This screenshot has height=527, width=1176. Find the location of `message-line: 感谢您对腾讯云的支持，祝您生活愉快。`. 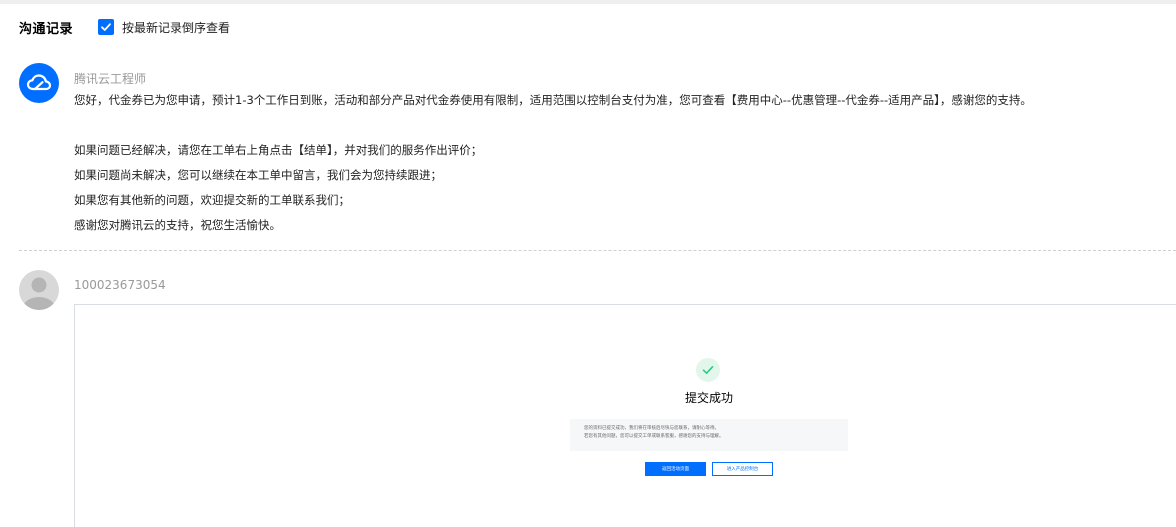

message-line: 感谢您对腾讯云的支持，祝您生活愉快。 is located at coordinates (177, 225).